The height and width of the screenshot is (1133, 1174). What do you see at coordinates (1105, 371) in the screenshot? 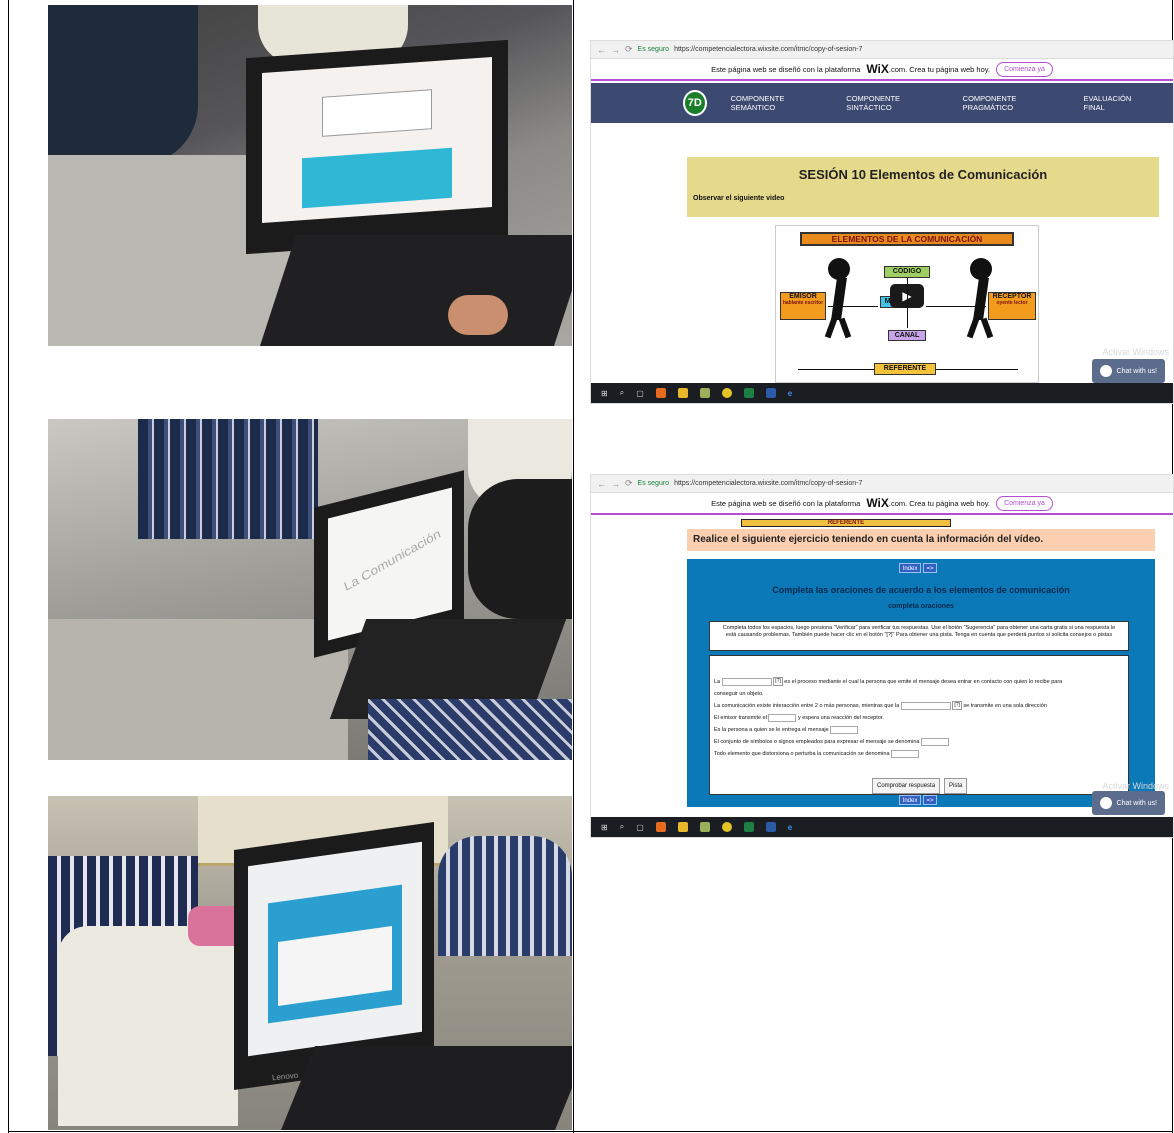
I see `chat-icon` at bounding box center [1105, 371].